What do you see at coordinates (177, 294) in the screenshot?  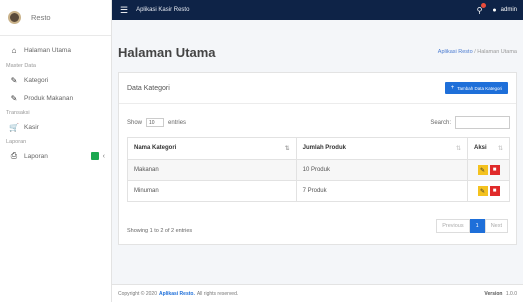 I see `footer-app-link: Aplikasi Resto.` at bounding box center [177, 294].